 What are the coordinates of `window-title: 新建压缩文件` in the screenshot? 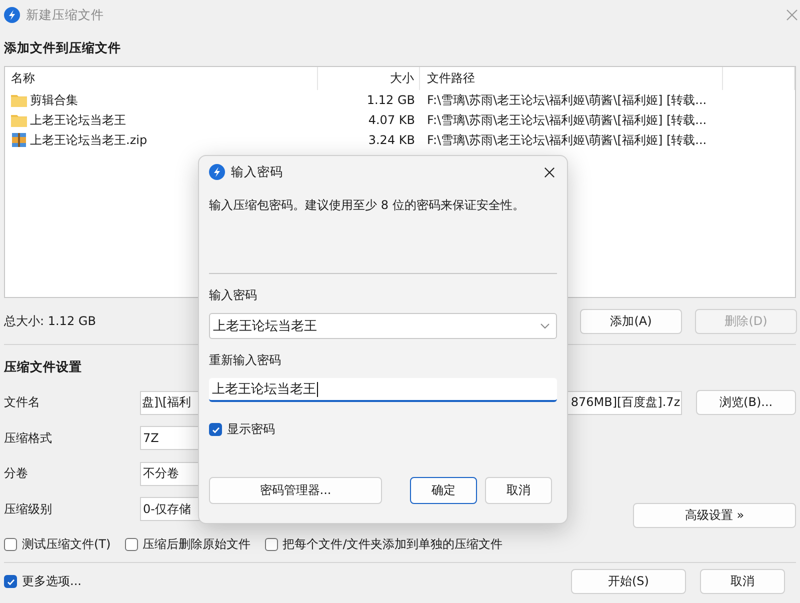 It's located at (65, 15).